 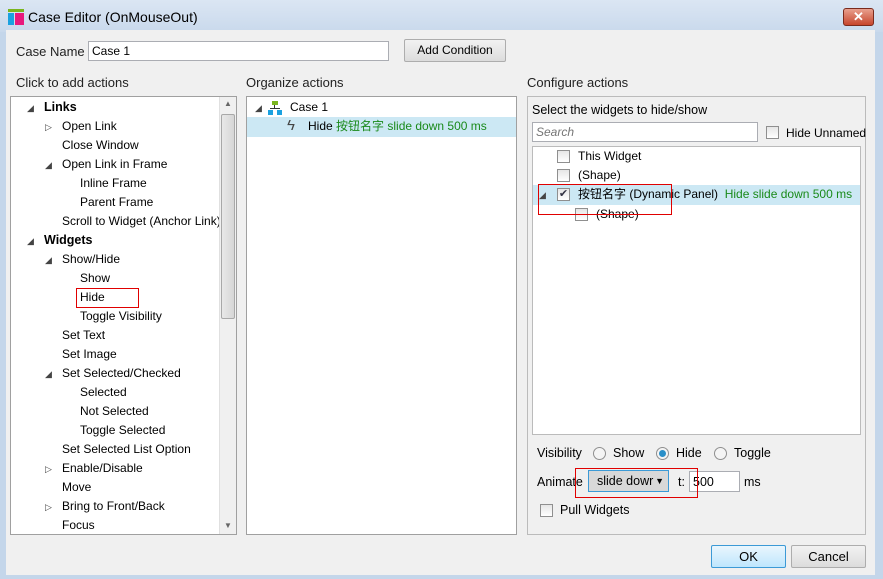 I want to click on middle-heading: Organize actions, so click(x=295, y=82).